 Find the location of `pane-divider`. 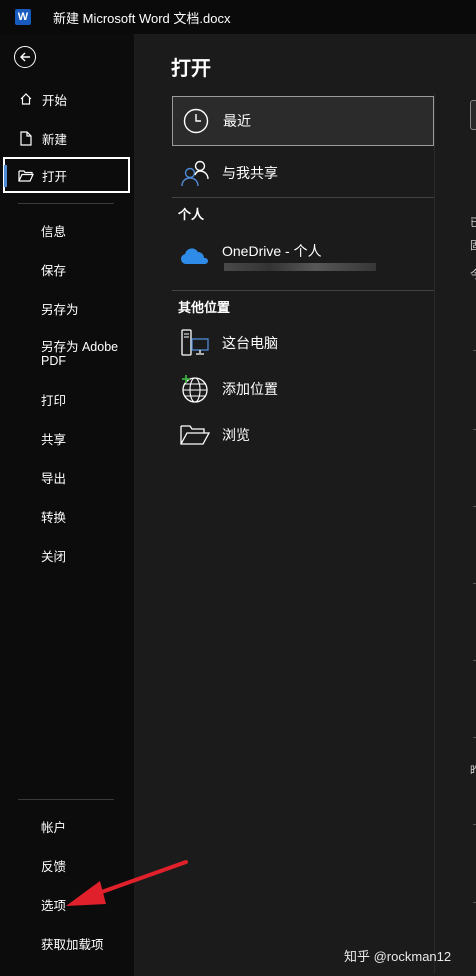

pane-divider is located at coordinates (434, 534).